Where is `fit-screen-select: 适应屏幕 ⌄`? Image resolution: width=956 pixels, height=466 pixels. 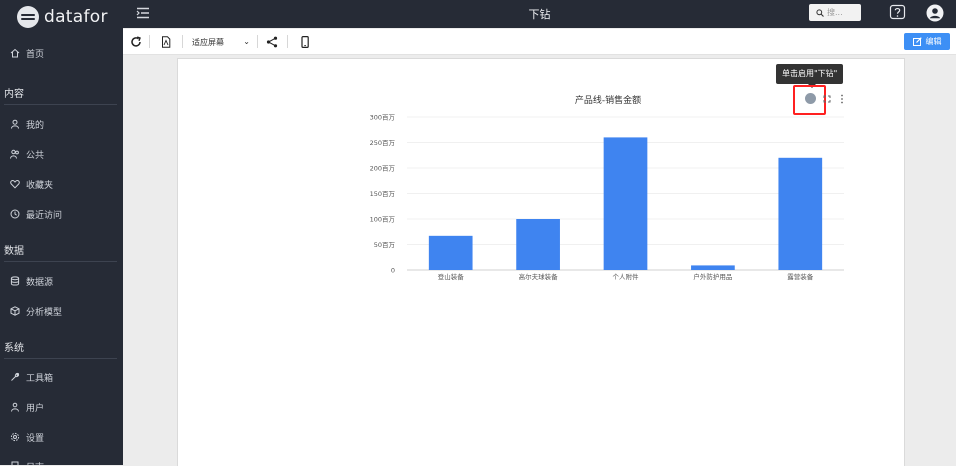
fit-screen-select: 适应屏幕 ⌄ is located at coordinates (221, 42).